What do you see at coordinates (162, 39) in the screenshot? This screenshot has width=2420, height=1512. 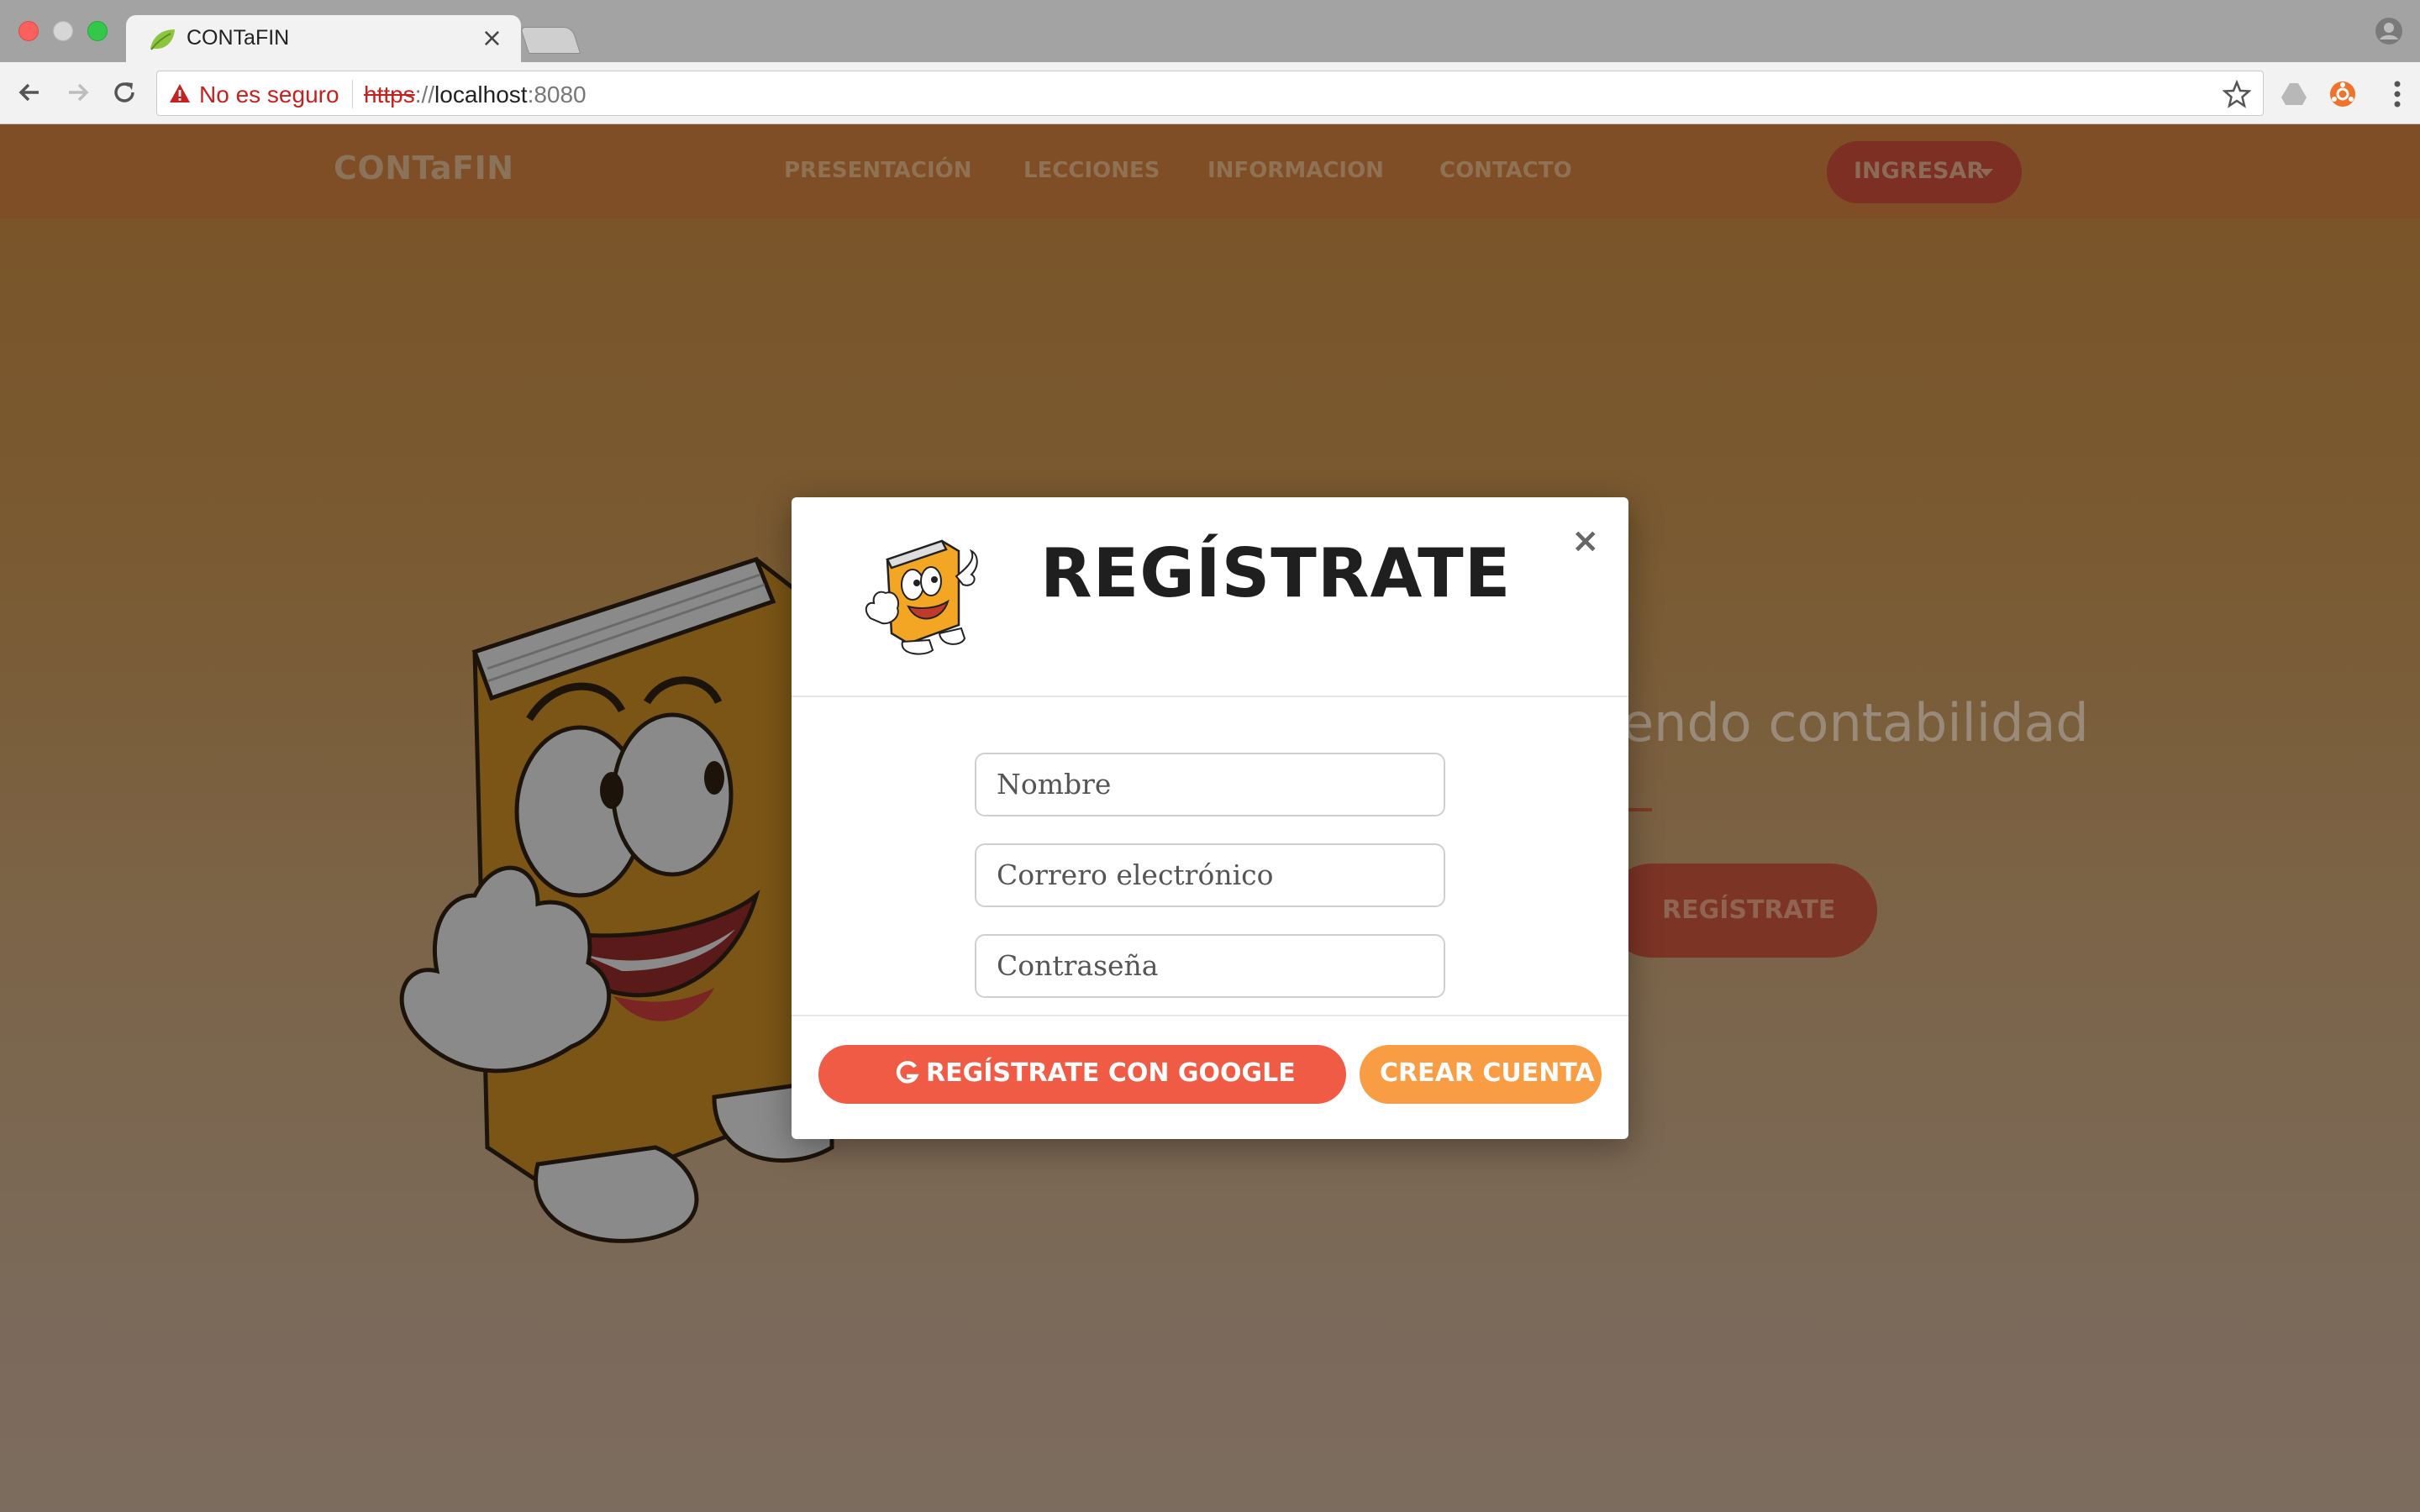 I see `leaf-icon` at bounding box center [162, 39].